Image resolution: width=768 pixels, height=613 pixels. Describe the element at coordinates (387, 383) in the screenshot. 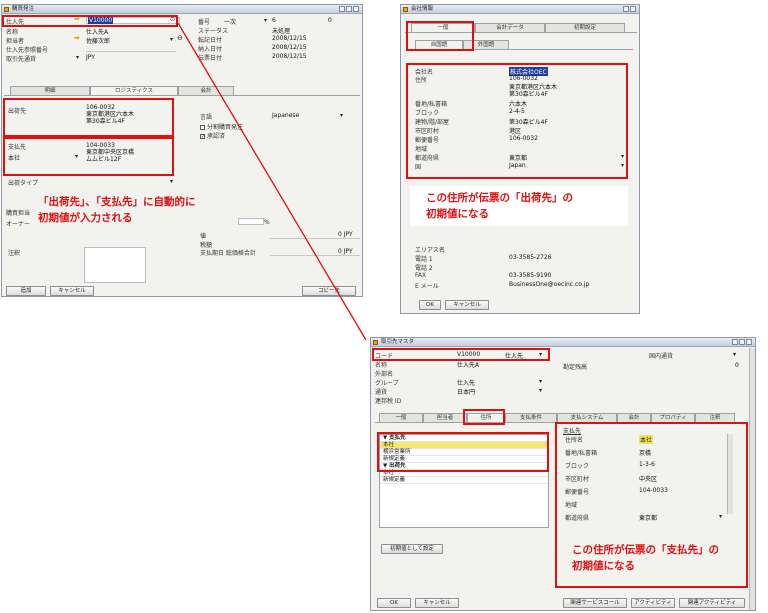

I see `group-label: グループ` at that location.